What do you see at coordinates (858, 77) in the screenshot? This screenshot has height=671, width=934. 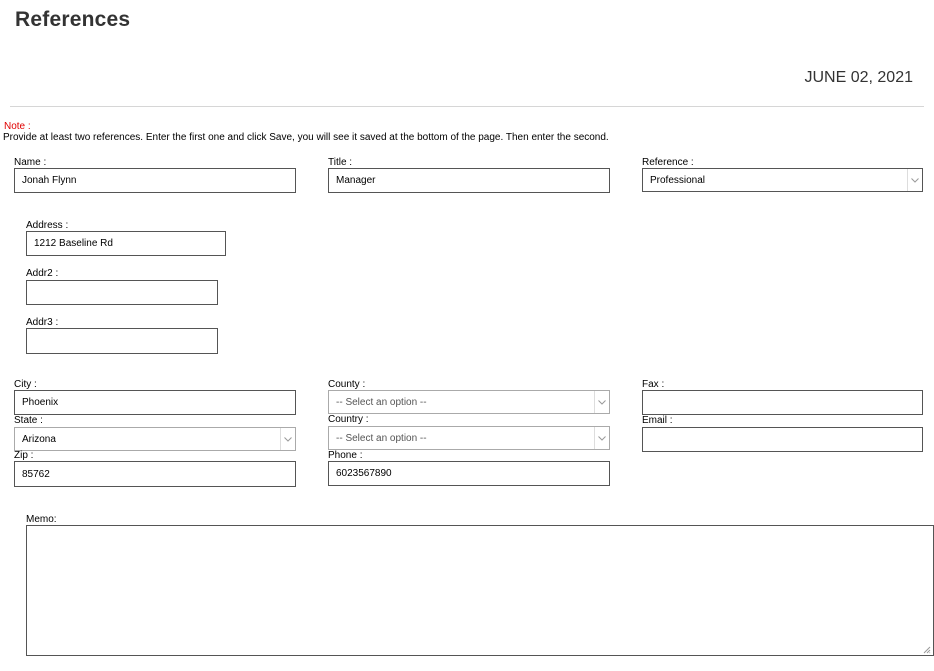 I see `page-date: JUNE 02, 2021` at bounding box center [858, 77].